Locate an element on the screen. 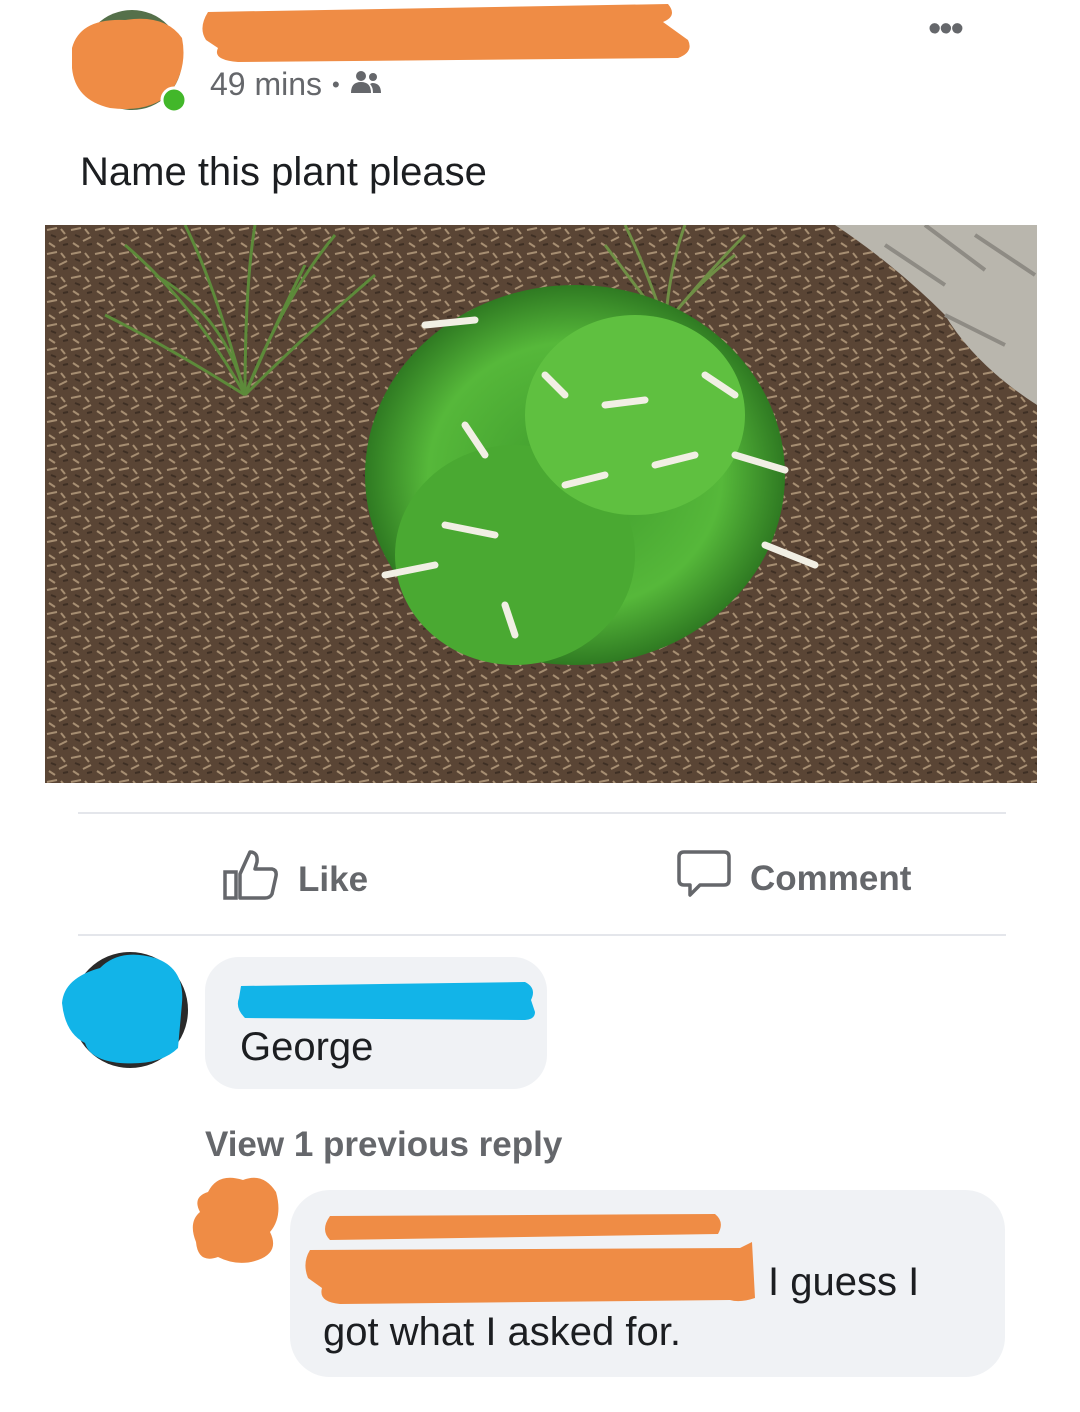  post-text: Name this plant please is located at coordinates (283, 172).